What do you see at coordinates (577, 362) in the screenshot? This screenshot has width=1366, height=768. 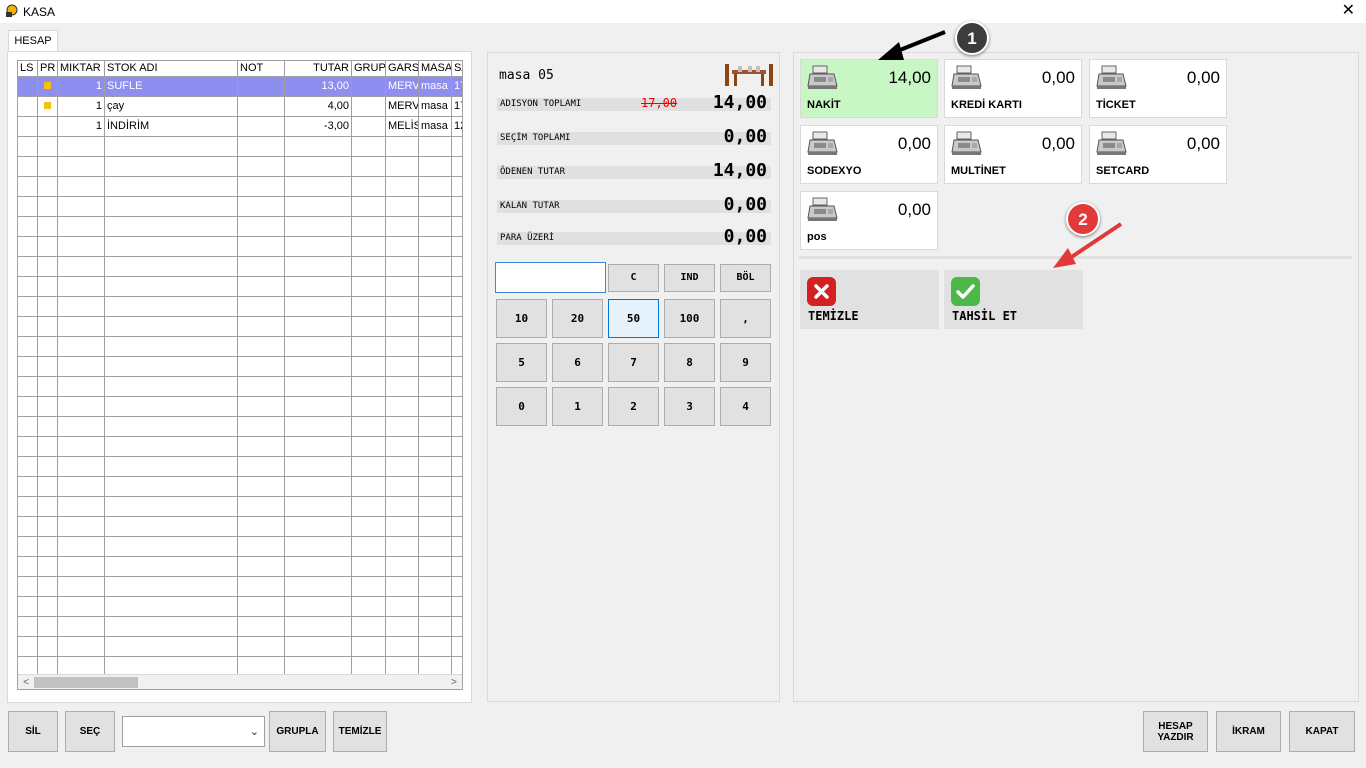 I see `key-button: 6` at bounding box center [577, 362].